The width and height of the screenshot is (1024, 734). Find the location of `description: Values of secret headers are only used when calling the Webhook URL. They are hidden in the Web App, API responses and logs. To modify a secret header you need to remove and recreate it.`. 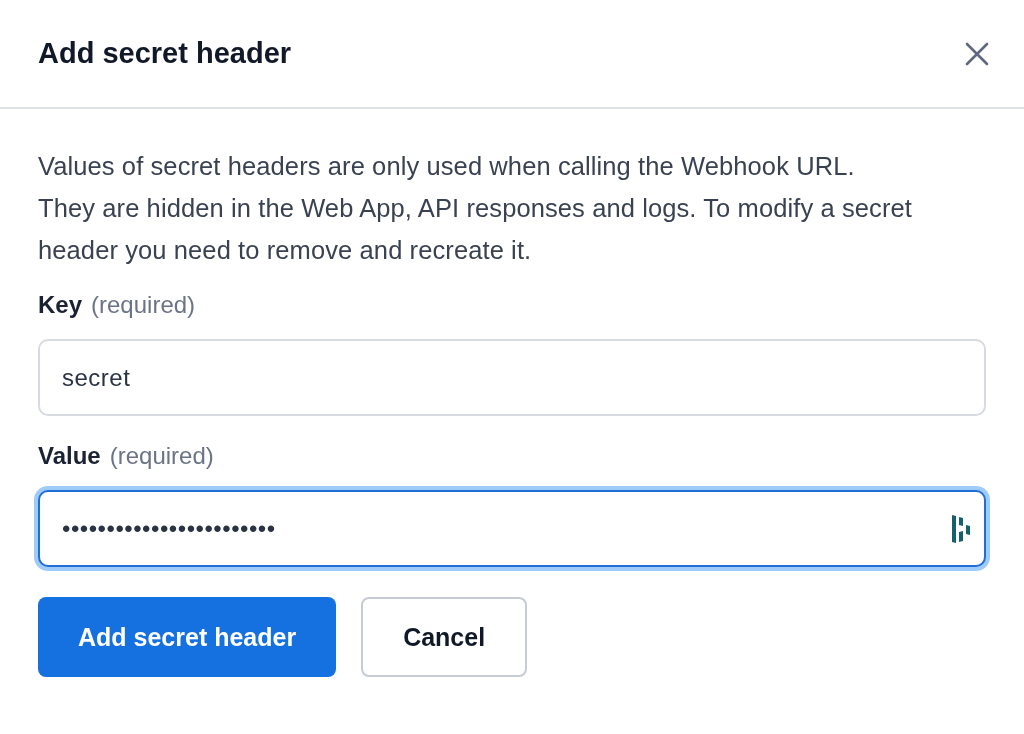

description: Values of secret headers are only used when calling the Webhook URL. They are hidden in the Web App, API responses and logs. To modify a secret header you need to remove and recreate it. is located at coordinates (475, 208).